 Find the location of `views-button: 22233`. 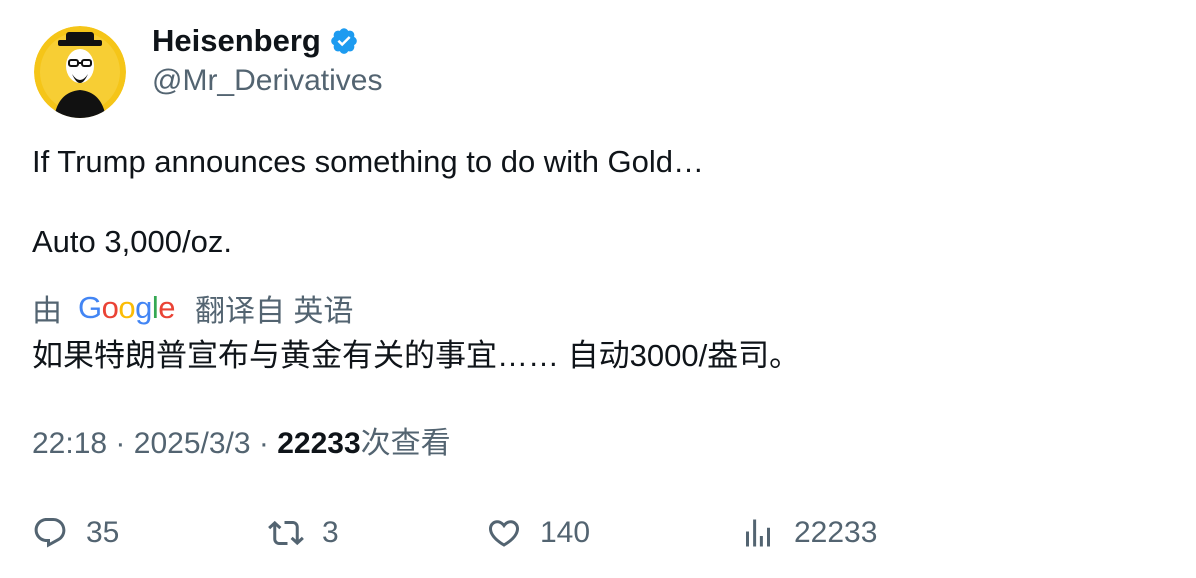

views-button: 22233 is located at coordinates (808, 533).